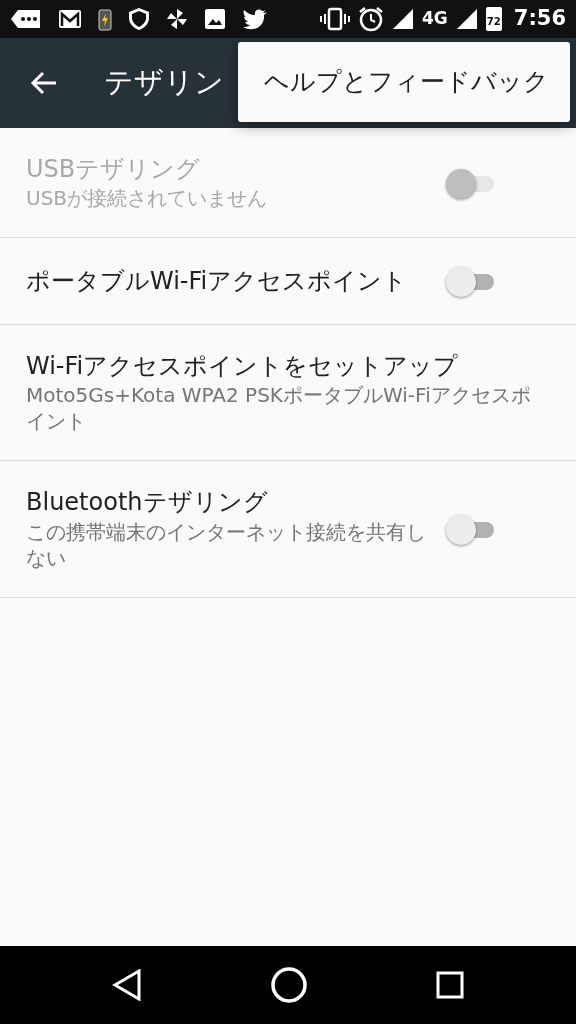 This screenshot has height=1024, width=576. What do you see at coordinates (147, 503) in the screenshot?
I see `setting-title: Bluetoothテザリング` at bounding box center [147, 503].